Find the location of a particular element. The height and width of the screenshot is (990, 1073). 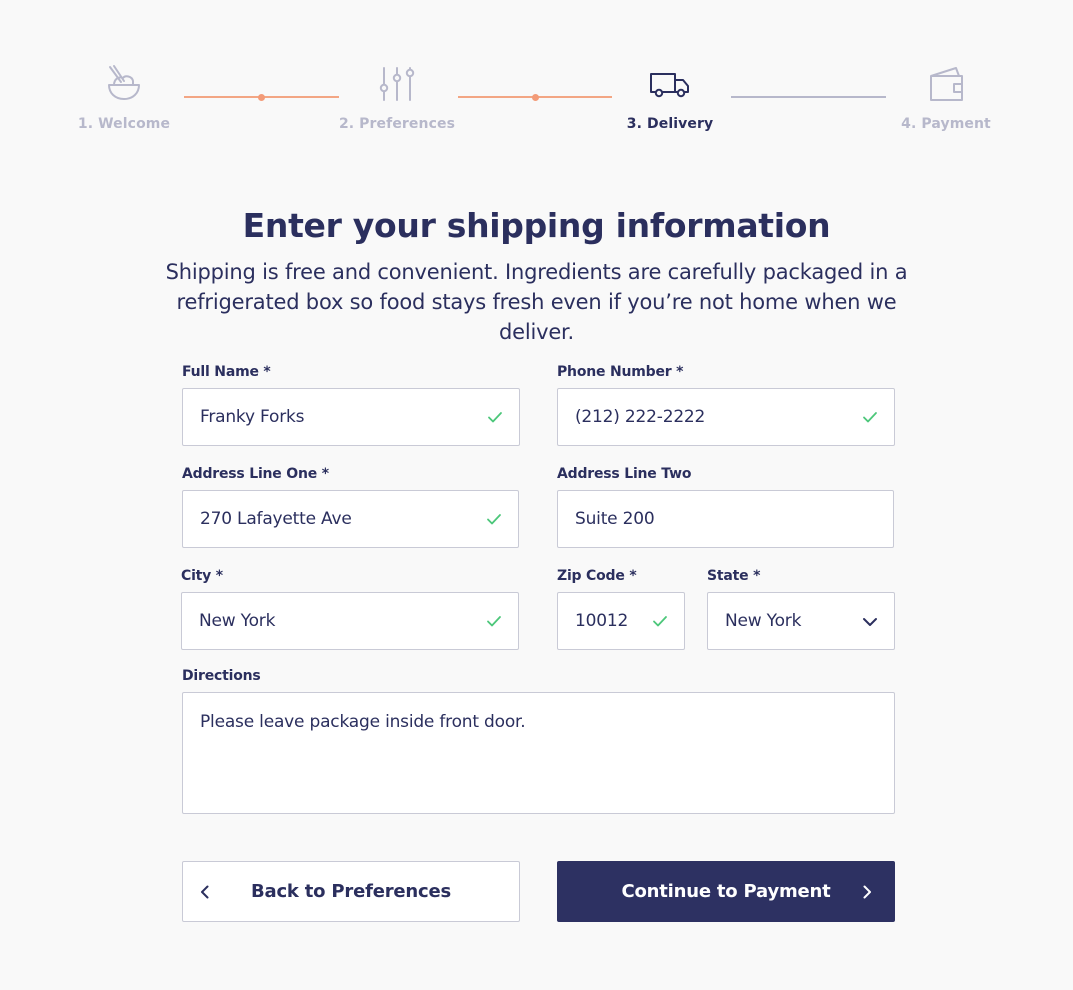

continue-to-payment-button: Continue to Payment is located at coordinates (726, 891).